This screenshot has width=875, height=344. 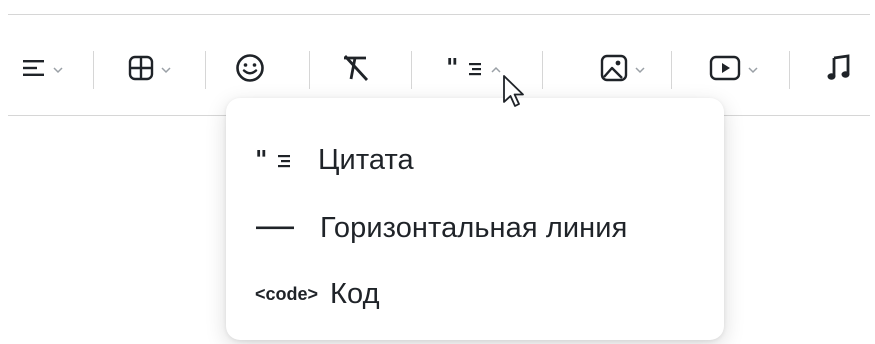 I want to click on audio-icon, so click(x=839, y=70).